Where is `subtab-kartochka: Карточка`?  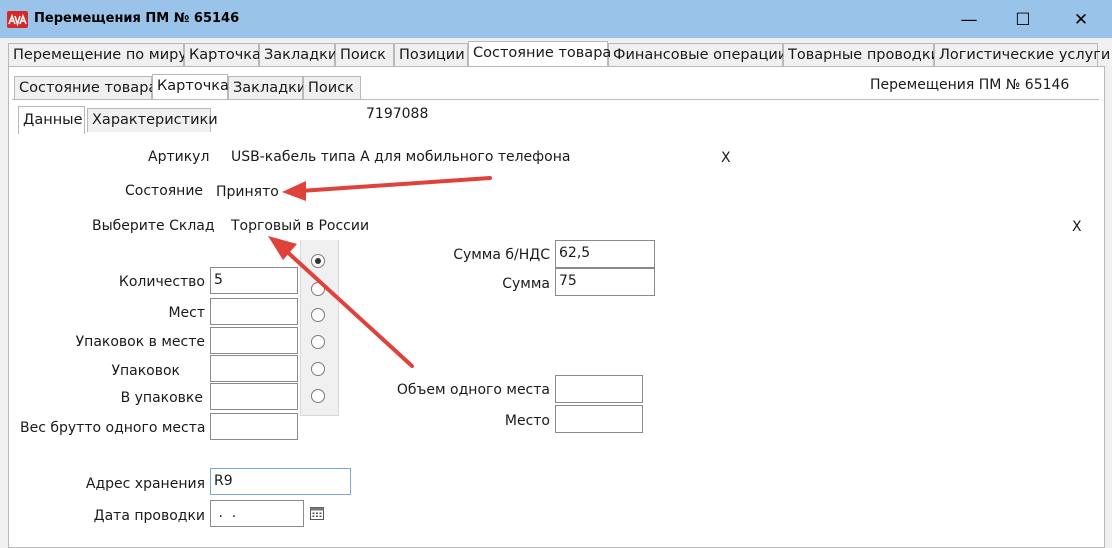
subtab-kartochka: Карточка is located at coordinates (190, 86).